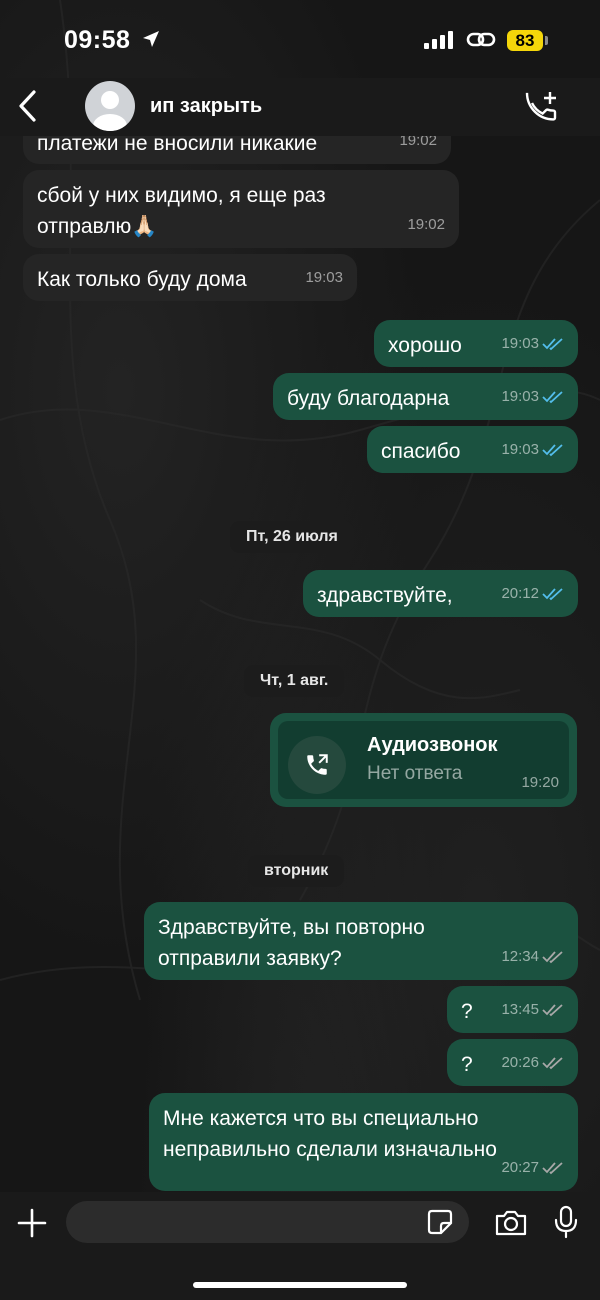 This screenshot has height=1300, width=600. What do you see at coordinates (415, 773) in the screenshot?
I see `call-status: Нет ответа` at bounding box center [415, 773].